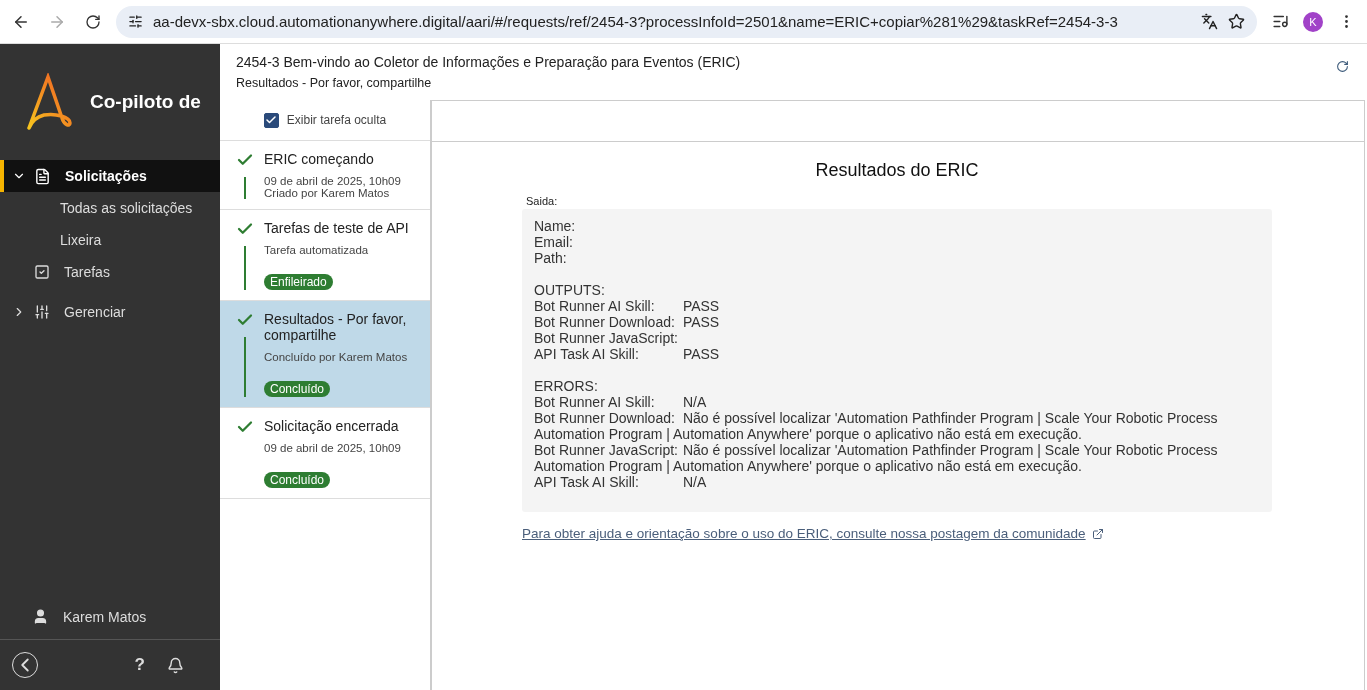 Image resolution: width=1367 pixels, height=690 pixels. What do you see at coordinates (271, 120) in the screenshot?
I see `checkbox` at bounding box center [271, 120].